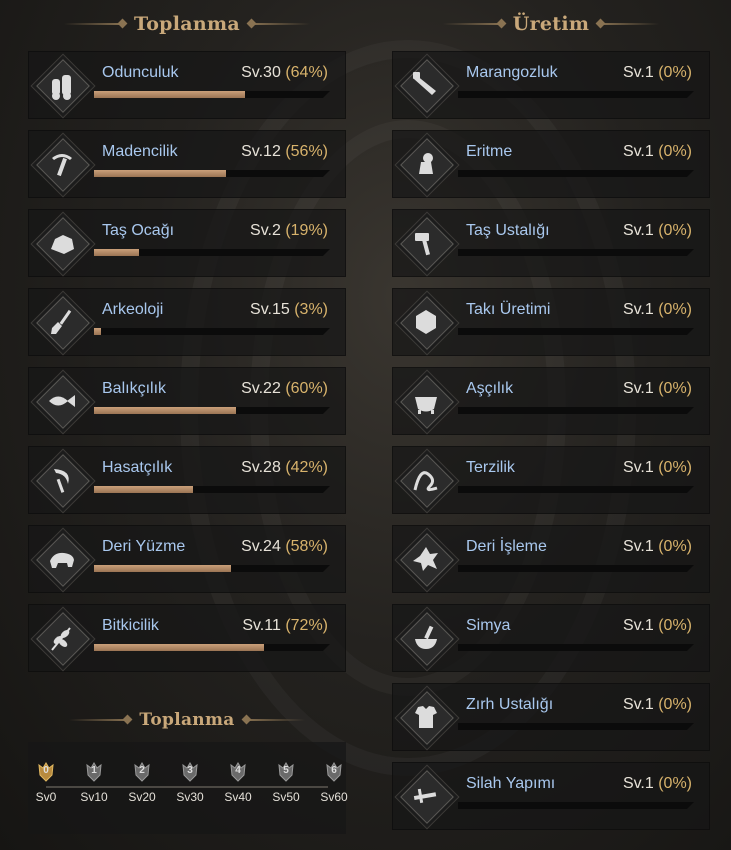 Image resolution: width=731 pixels, height=850 pixels. What do you see at coordinates (94, 770) in the screenshot?
I see `tier-badge-number: 1` at bounding box center [94, 770].